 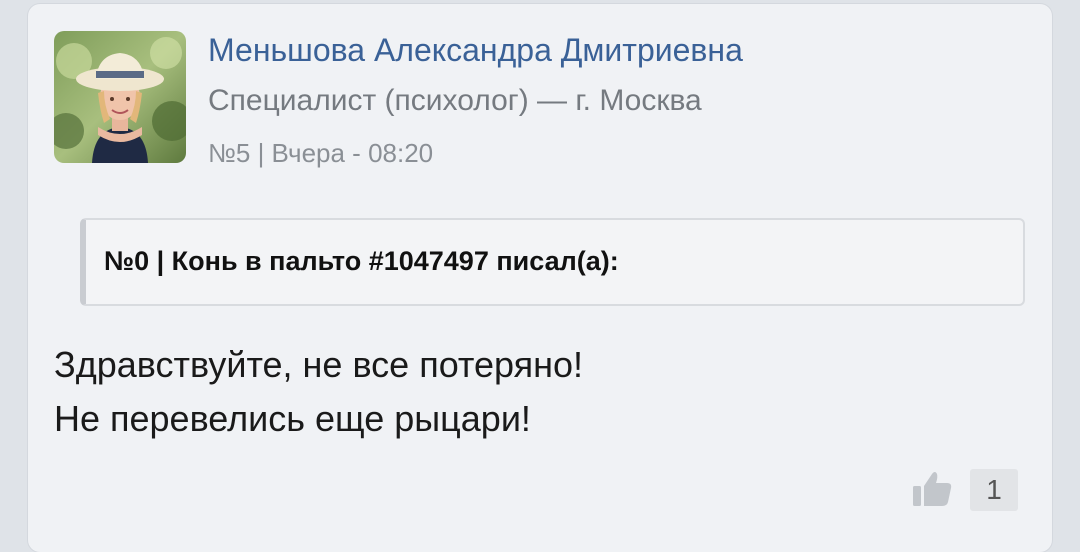 I want to click on message-line: Здравствуйте, не все потеряно!, so click(x=319, y=364).